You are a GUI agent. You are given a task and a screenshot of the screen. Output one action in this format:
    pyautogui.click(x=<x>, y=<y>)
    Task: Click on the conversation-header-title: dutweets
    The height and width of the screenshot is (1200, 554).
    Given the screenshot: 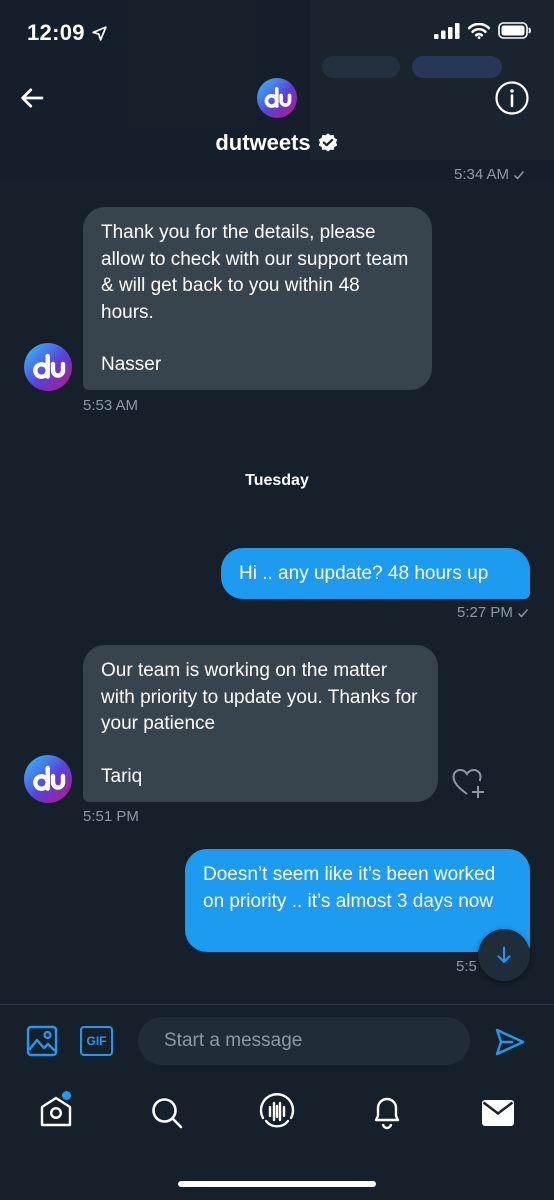 What is the action you would take?
    pyautogui.click(x=277, y=143)
    